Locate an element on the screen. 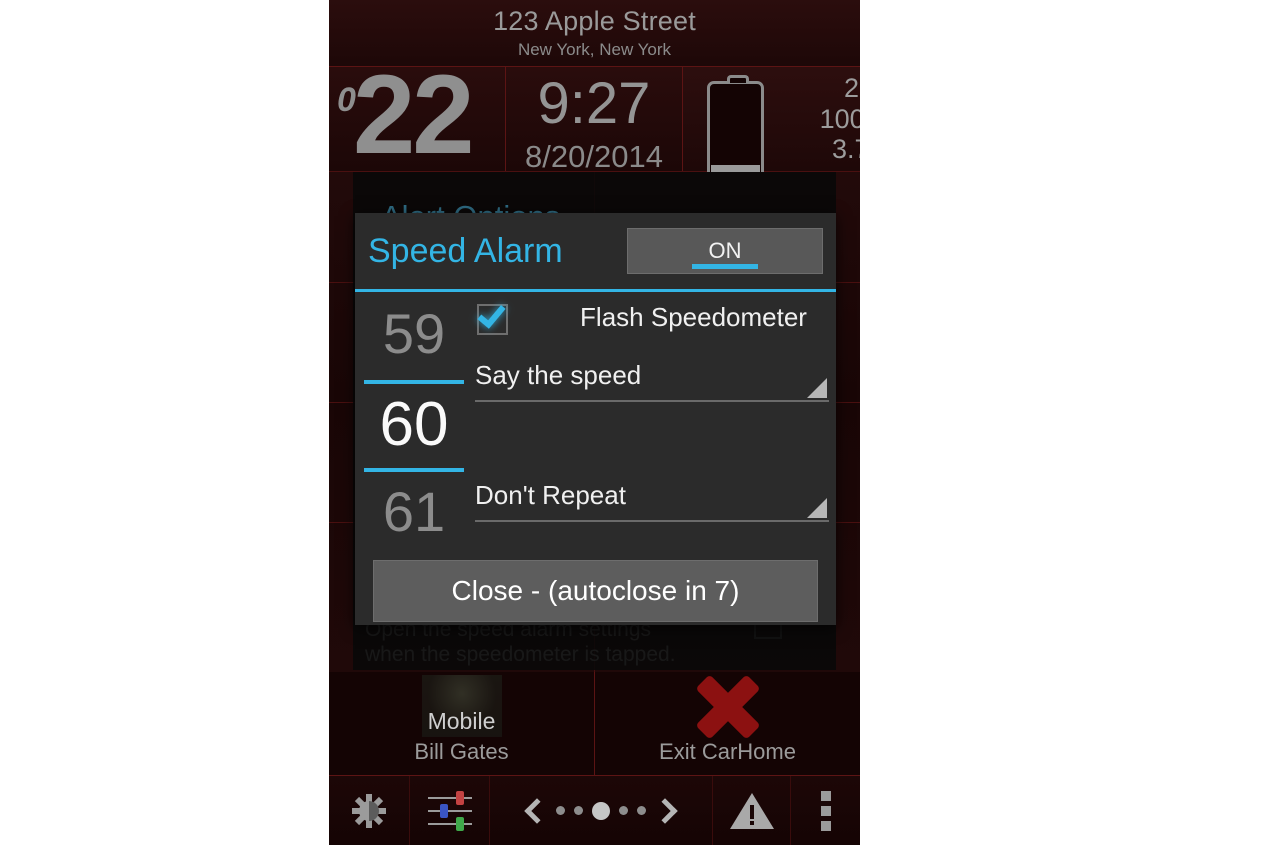 This screenshot has width=1268, height=845. battery-tile: 22% 100.4° 3.75v is located at coordinates (771, 124).